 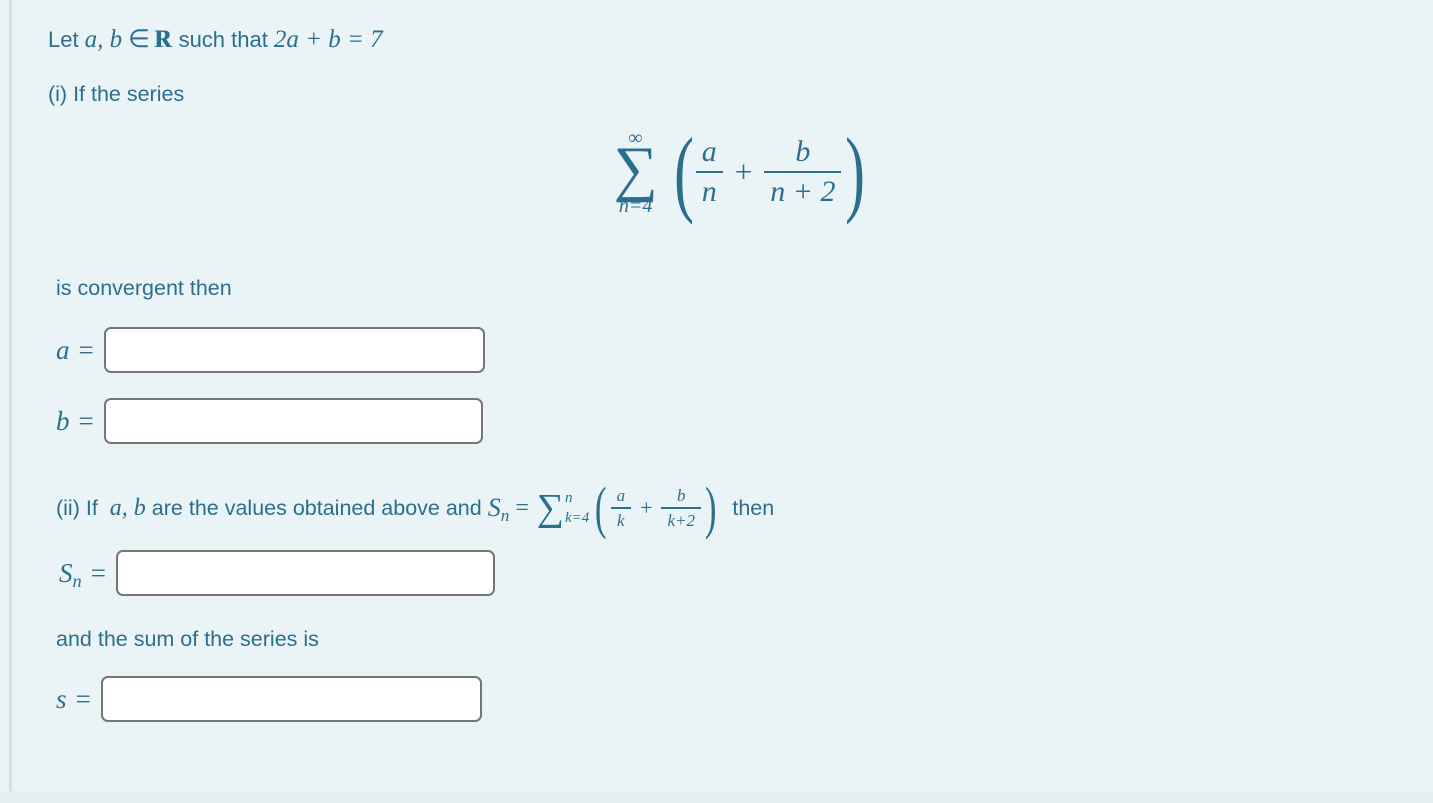 What do you see at coordinates (621, 521) in the screenshot?
I see `fraction-denominator: k` at bounding box center [621, 521].